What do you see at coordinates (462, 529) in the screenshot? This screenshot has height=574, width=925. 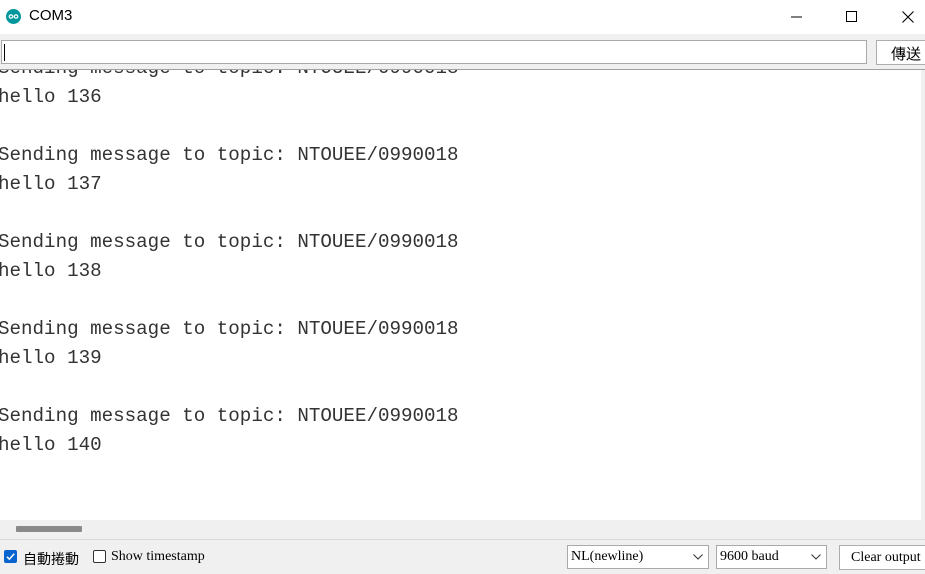 I see `horizontal-scrollbar` at bounding box center [462, 529].